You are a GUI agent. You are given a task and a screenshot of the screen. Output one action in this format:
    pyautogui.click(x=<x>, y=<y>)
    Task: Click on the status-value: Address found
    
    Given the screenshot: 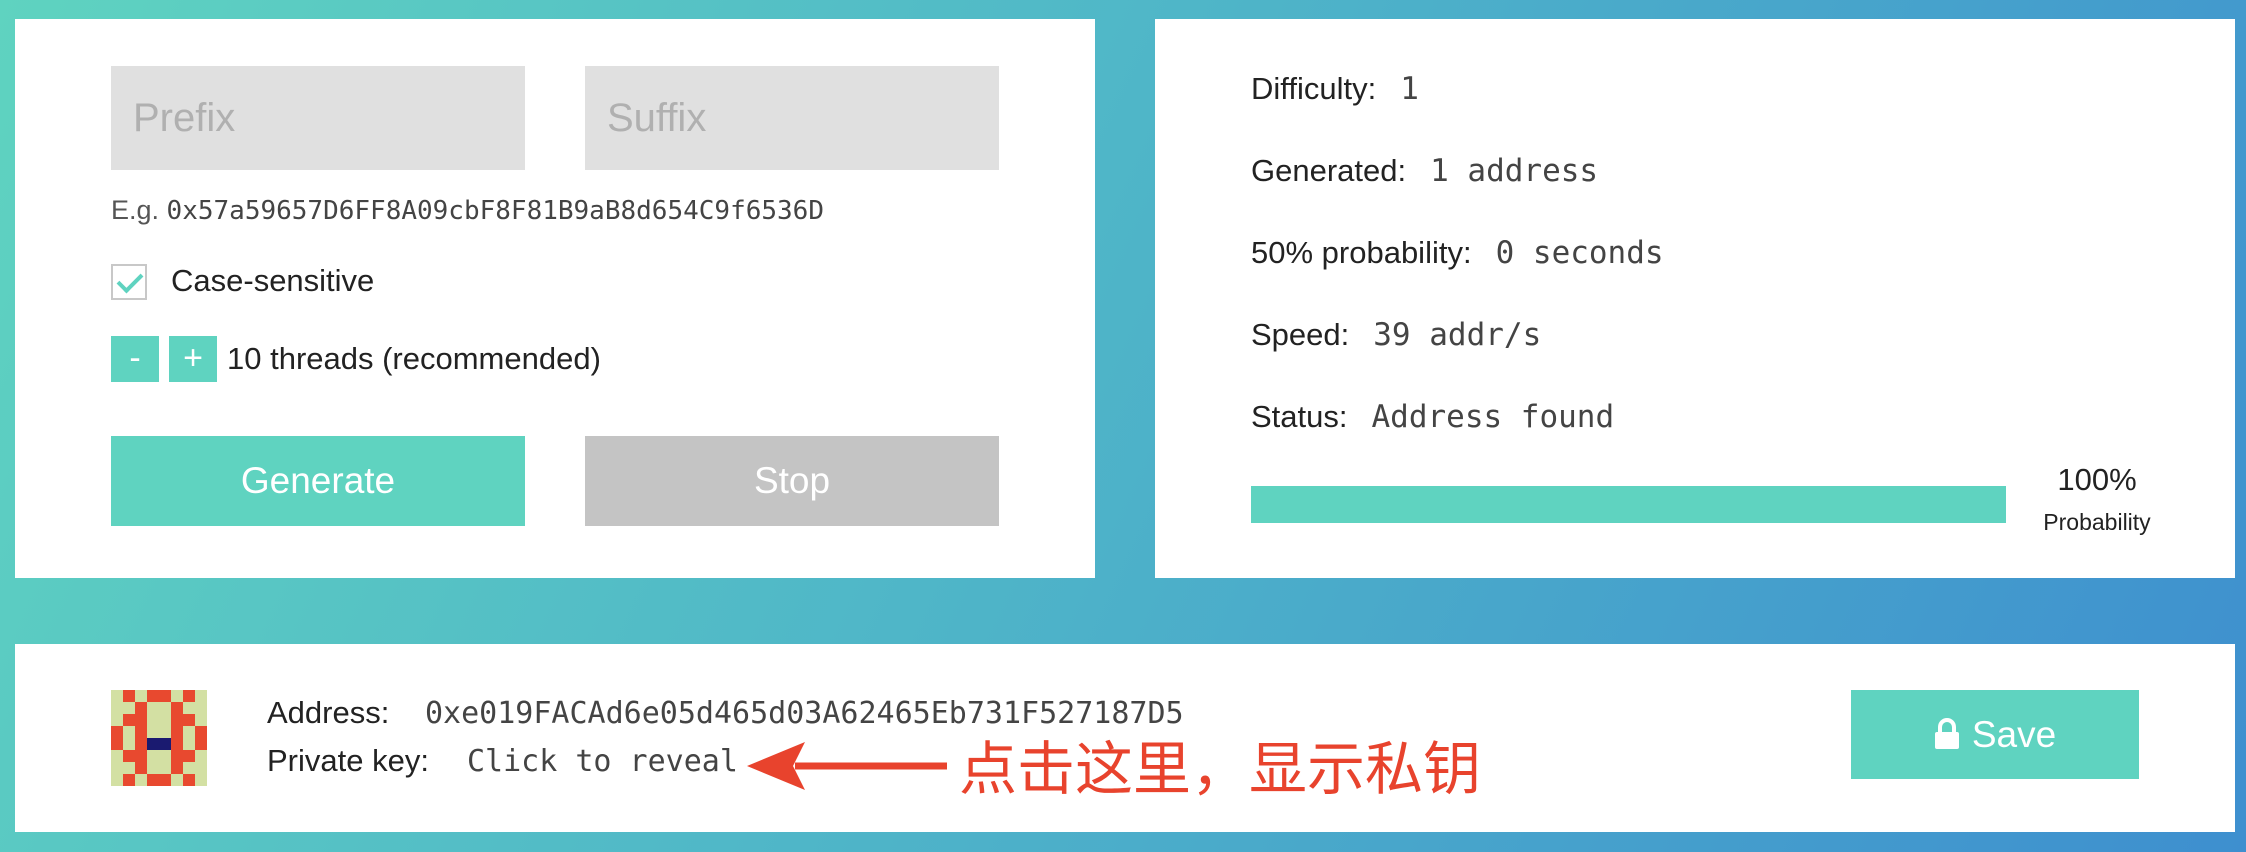 What is the action you would take?
    pyautogui.click(x=1493, y=417)
    